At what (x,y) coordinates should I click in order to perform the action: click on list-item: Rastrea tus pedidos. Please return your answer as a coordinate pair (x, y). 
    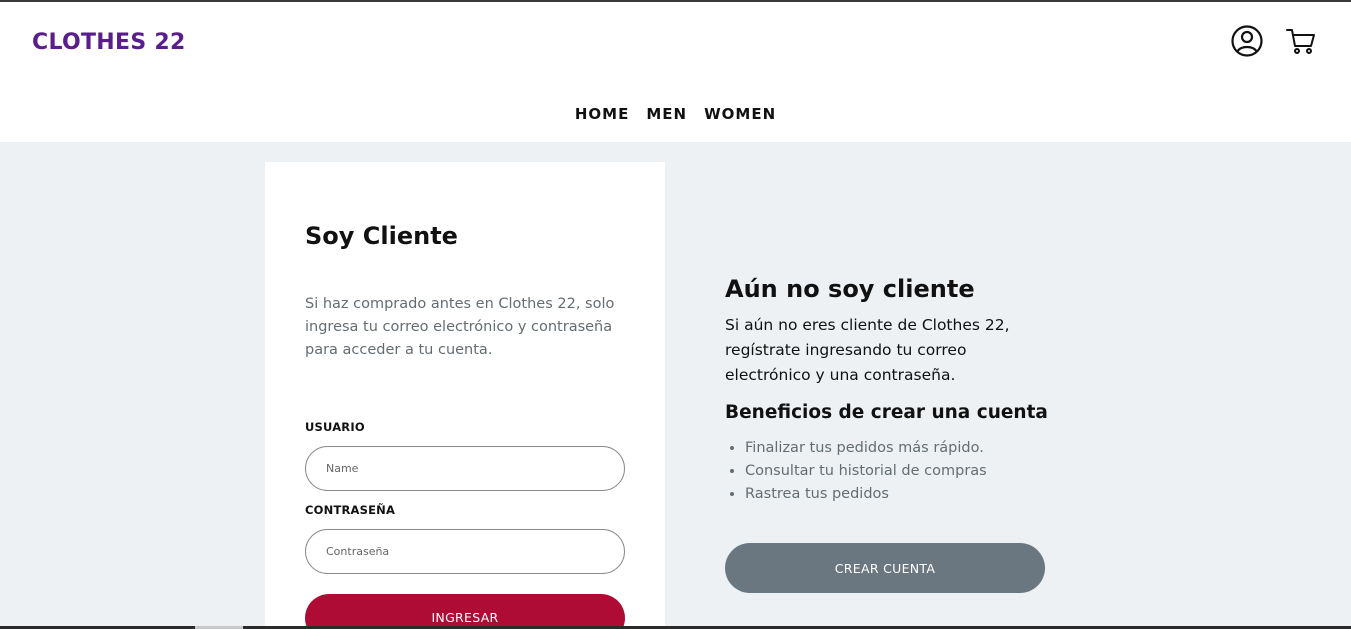
    Looking at the image, I should click on (900, 494).